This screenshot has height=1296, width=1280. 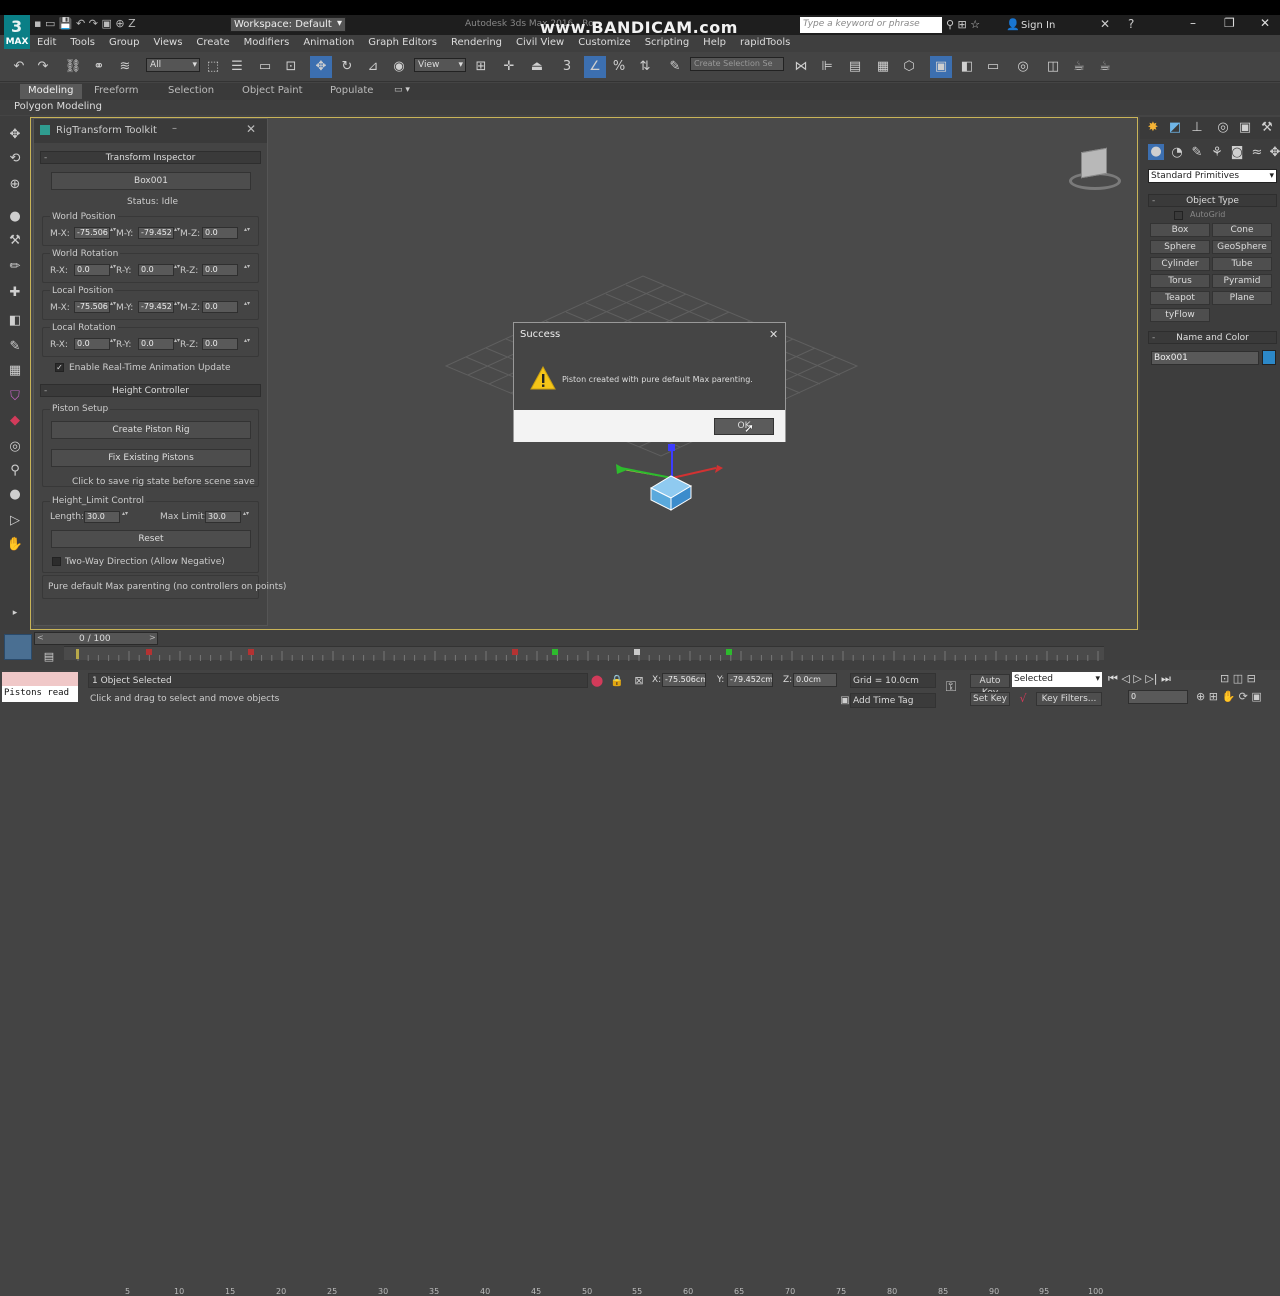 What do you see at coordinates (56, 561) in the screenshot?
I see `two-way-checkbox` at bounding box center [56, 561].